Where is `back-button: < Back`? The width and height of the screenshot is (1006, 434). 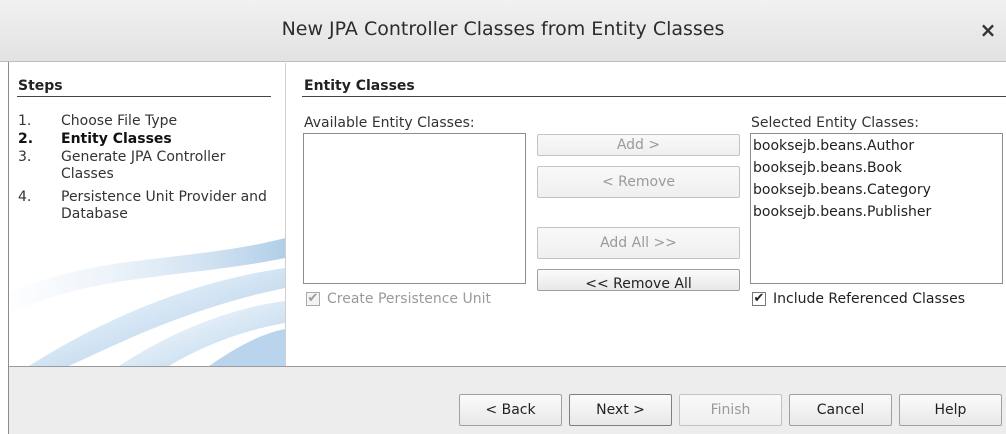 back-button: < Back is located at coordinates (510, 410).